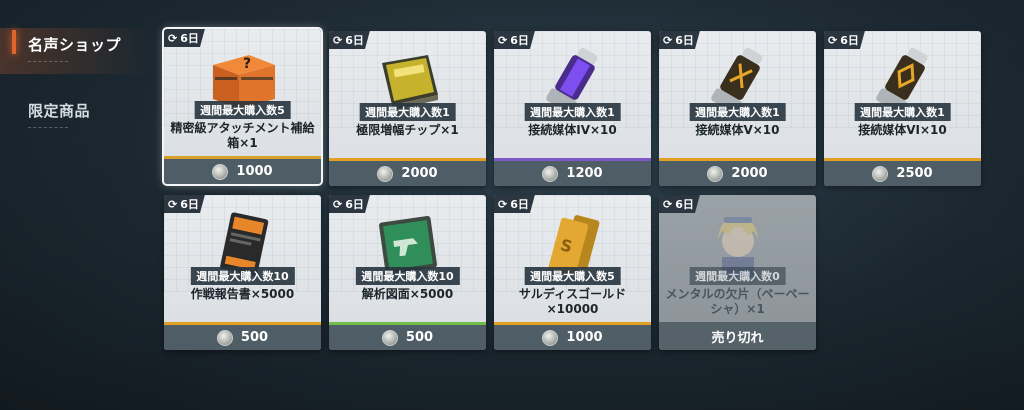 The image size is (1024, 410). Describe the element at coordinates (75, 97) in the screenshot. I see `sidebar: 名声ショップ 限定商品` at that location.